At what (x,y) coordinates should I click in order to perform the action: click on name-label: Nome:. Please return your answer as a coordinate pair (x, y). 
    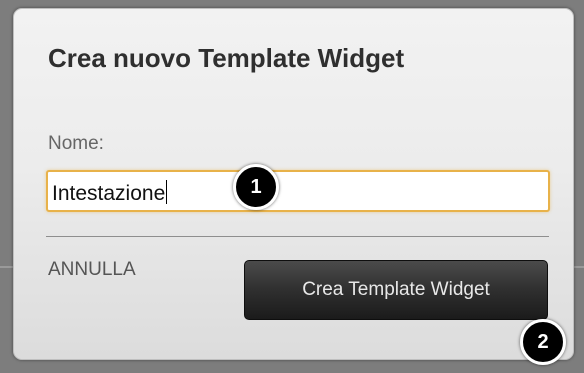
    Looking at the image, I should click on (76, 143).